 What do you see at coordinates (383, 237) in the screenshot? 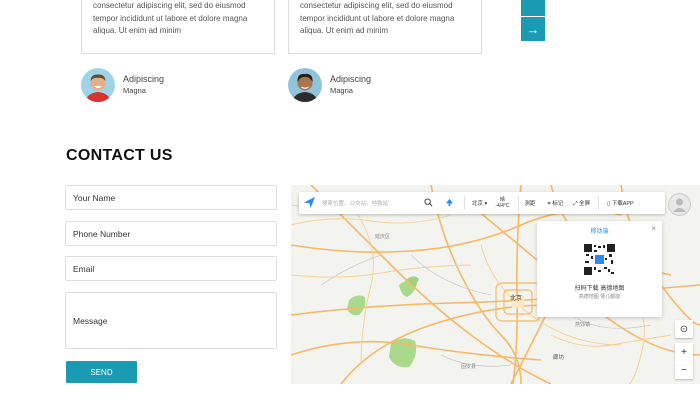
I see `place-label: 延庆区` at bounding box center [383, 237].